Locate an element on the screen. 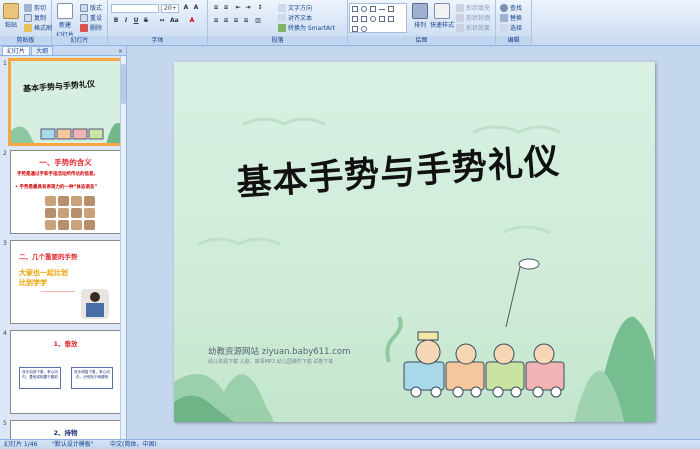  rectangle-shape-icon is located at coordinates (355, 9).